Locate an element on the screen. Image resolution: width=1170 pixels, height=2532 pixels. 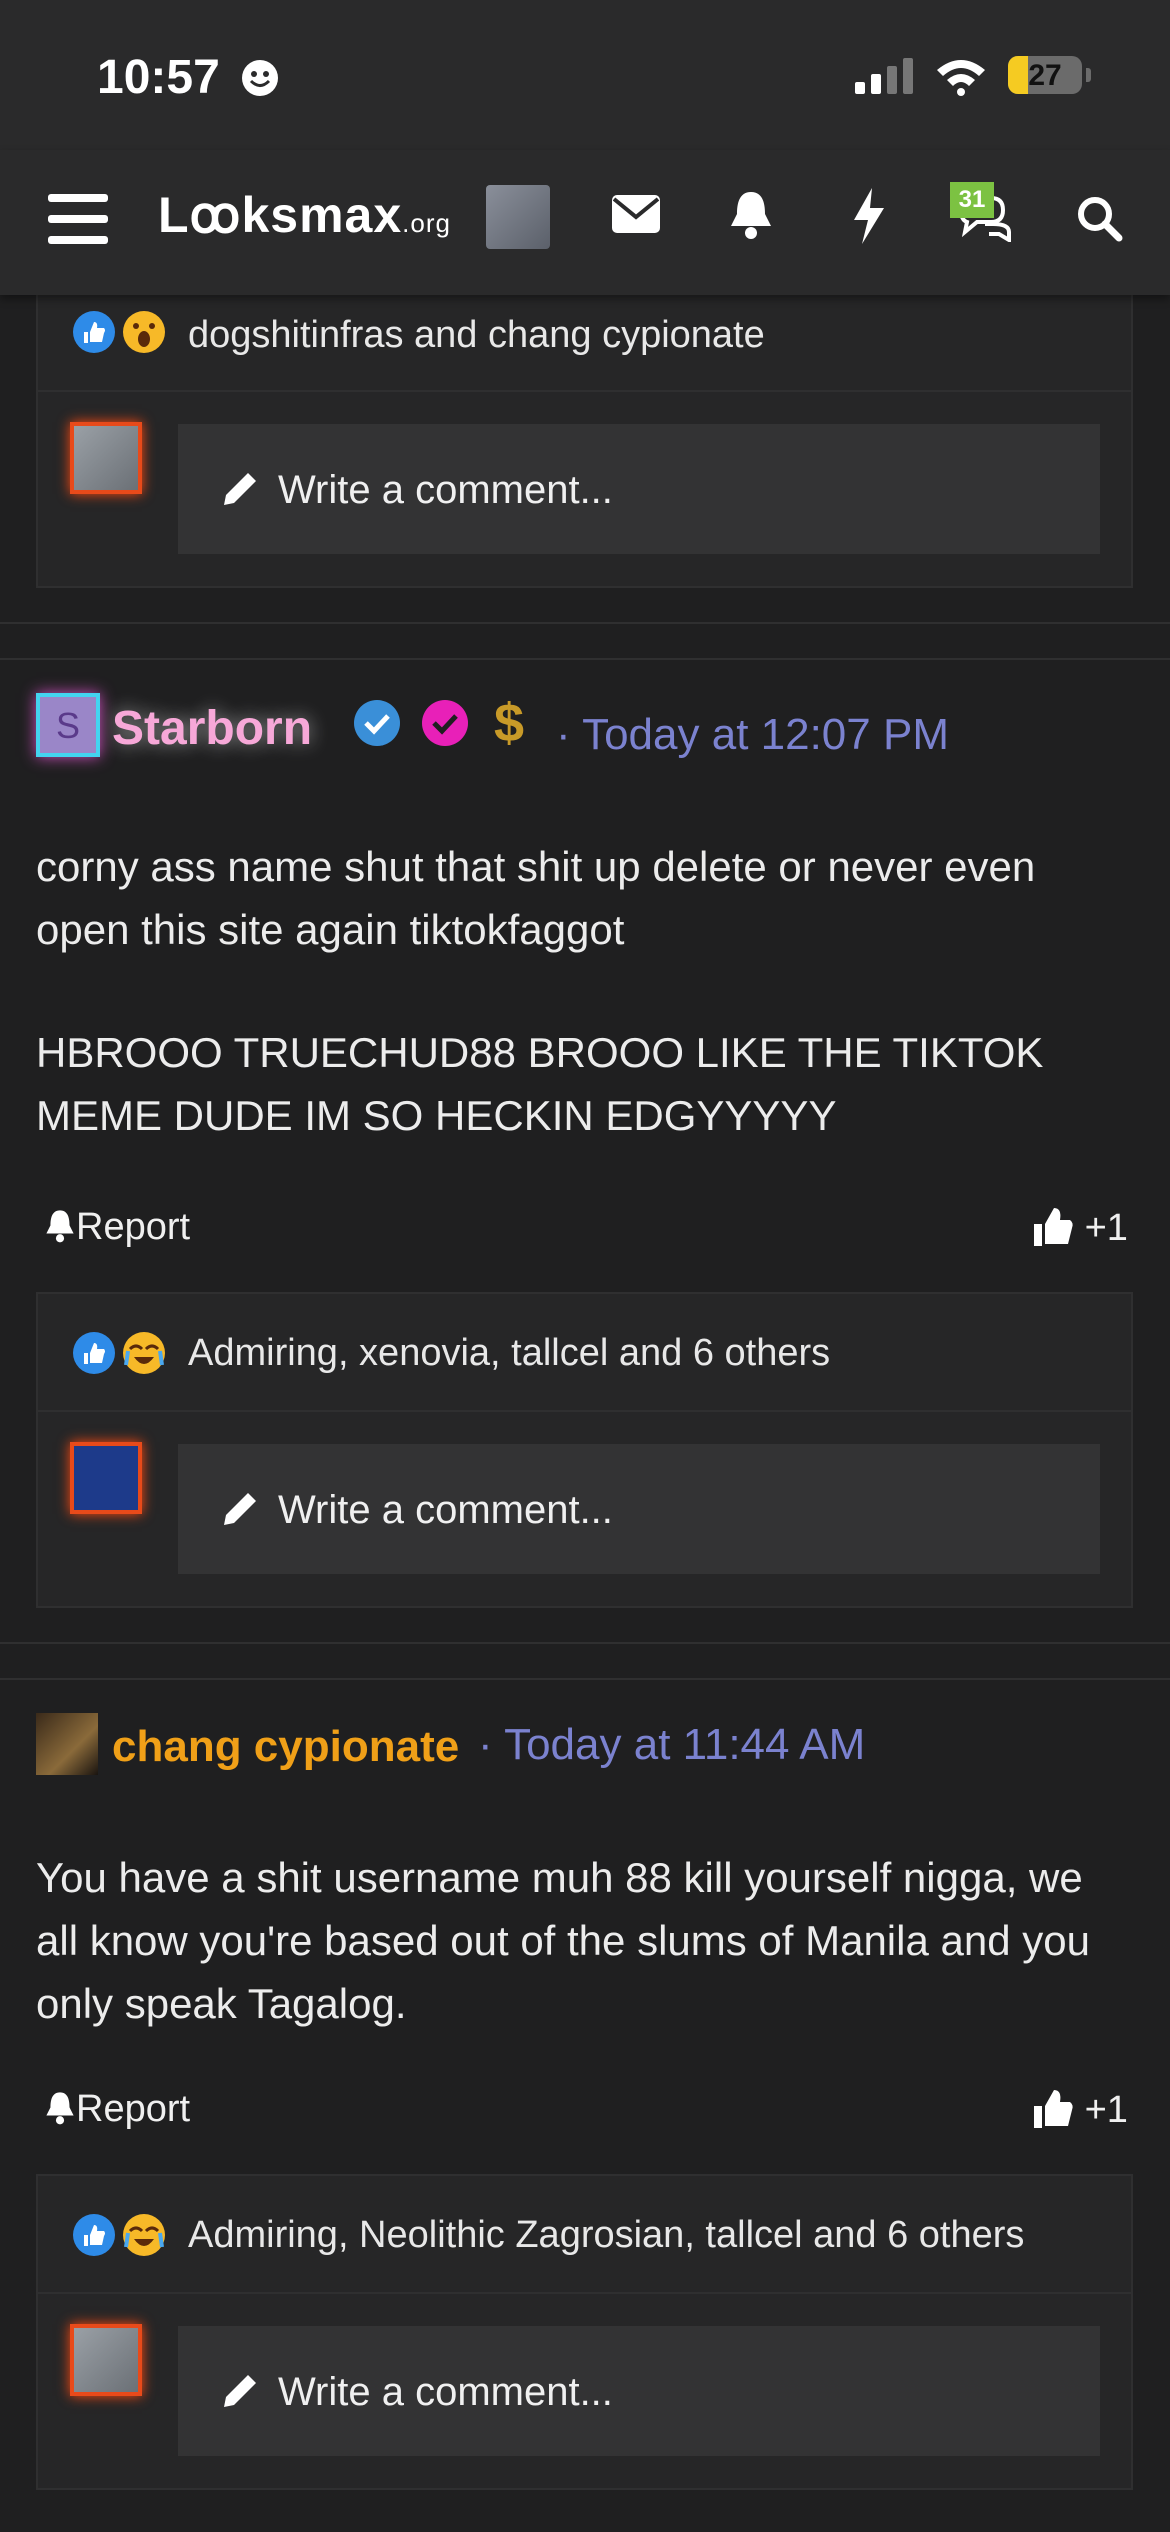
lightning-icon is located at coordinates (869, 216).